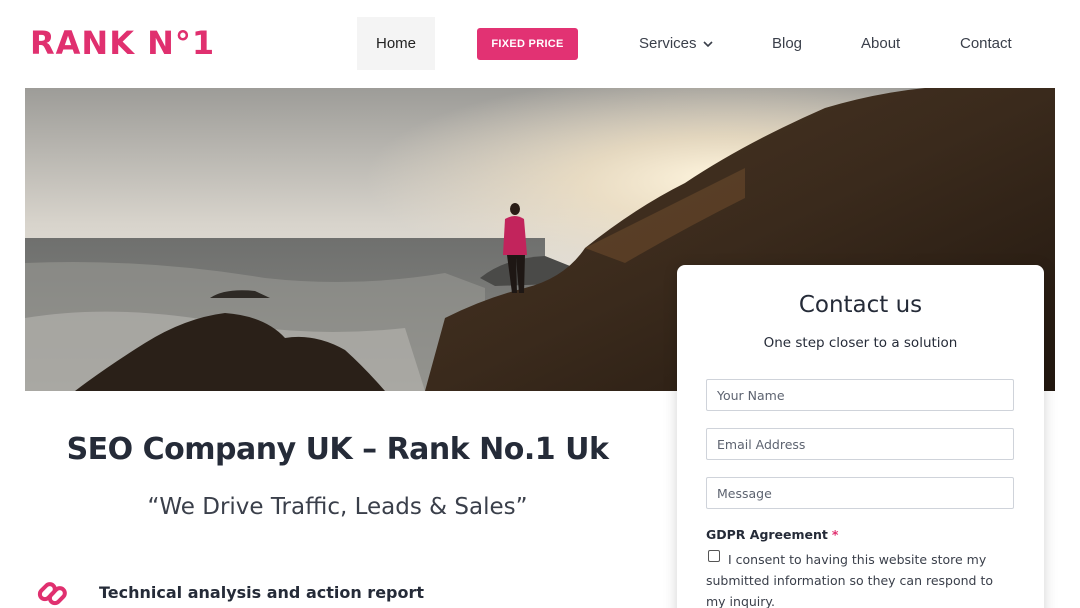 The image size is (1080, 608). What do you see at coordinates (337, 449) in the screenshot?
I see `page-title: SEO Company UK – Rank No.1 Uk` at bounding box center [337, 449].